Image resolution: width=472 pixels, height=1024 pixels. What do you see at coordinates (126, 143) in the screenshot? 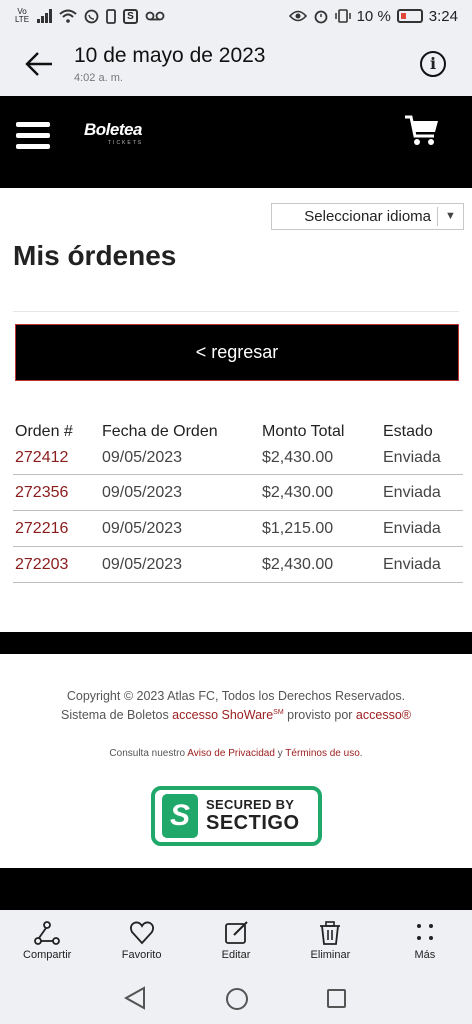
I see `logo-subtext: TICKETS` at bounding box center [126, 143].